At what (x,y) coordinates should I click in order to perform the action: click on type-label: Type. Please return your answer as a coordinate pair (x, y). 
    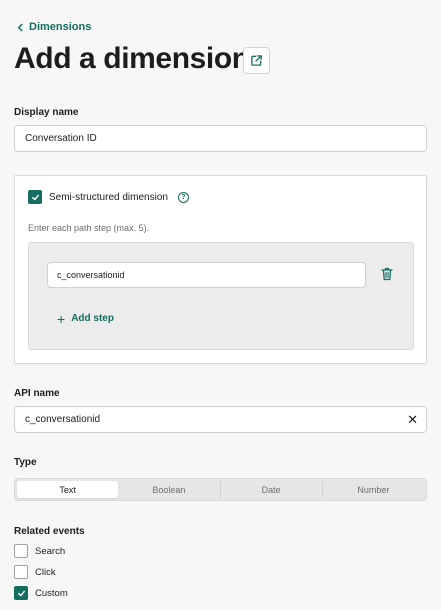
    Looking at the image, I should click on (25, 462).